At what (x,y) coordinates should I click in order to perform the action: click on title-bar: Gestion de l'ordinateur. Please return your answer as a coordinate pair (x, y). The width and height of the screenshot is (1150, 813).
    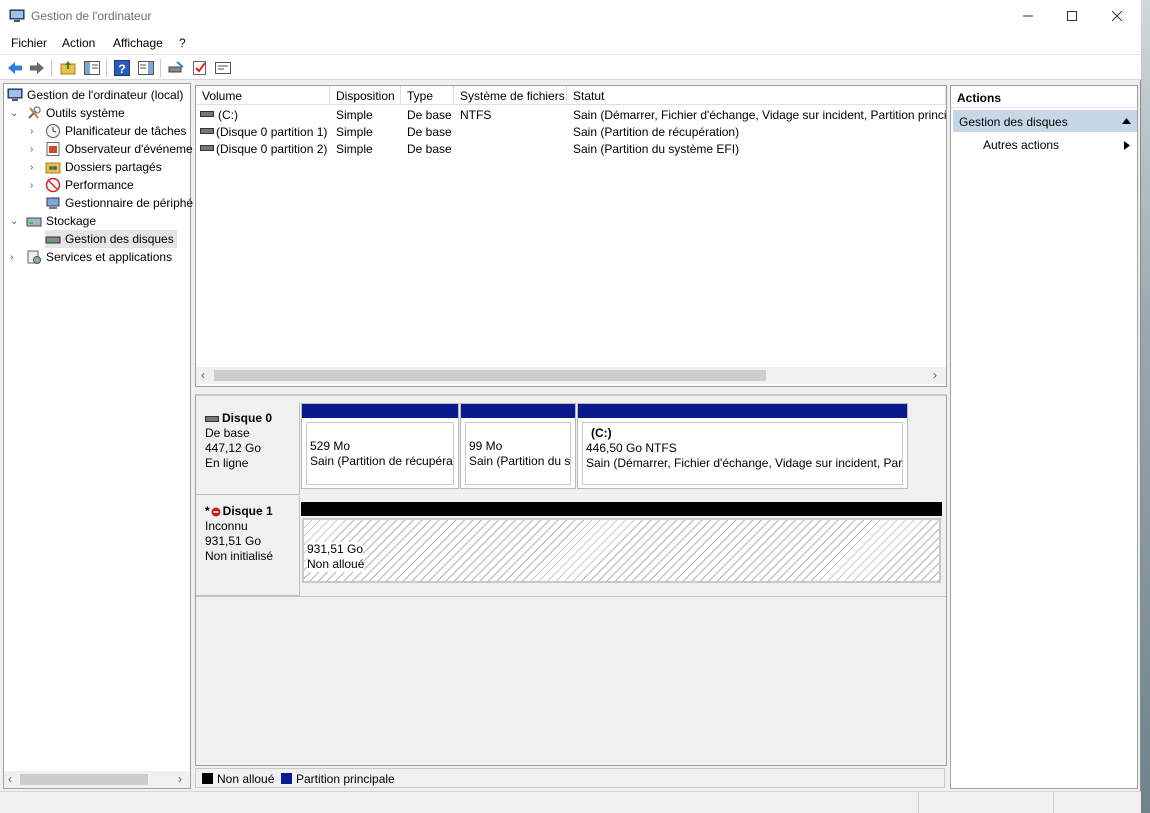
    Looking at the image, I should click on (570, 16).